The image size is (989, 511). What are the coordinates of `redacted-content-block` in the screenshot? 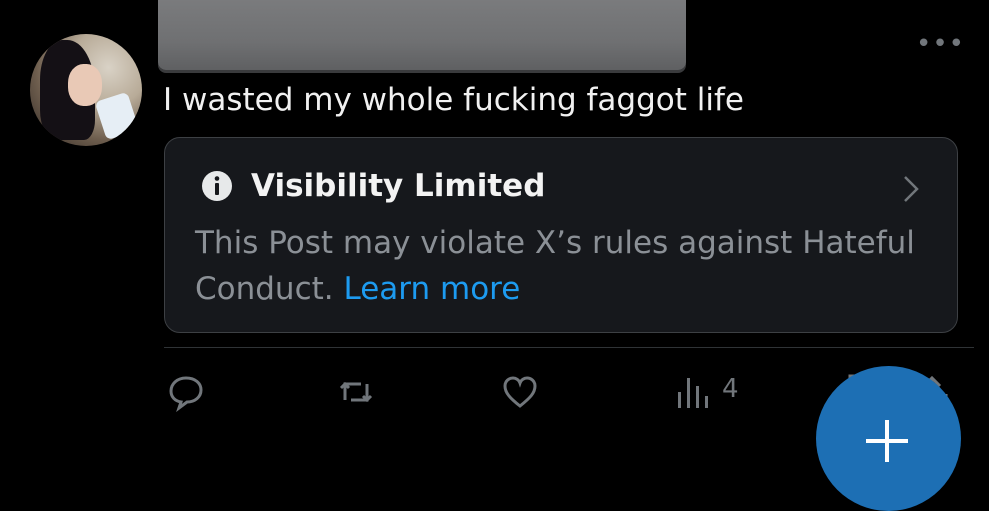 It's located at (422, 35).